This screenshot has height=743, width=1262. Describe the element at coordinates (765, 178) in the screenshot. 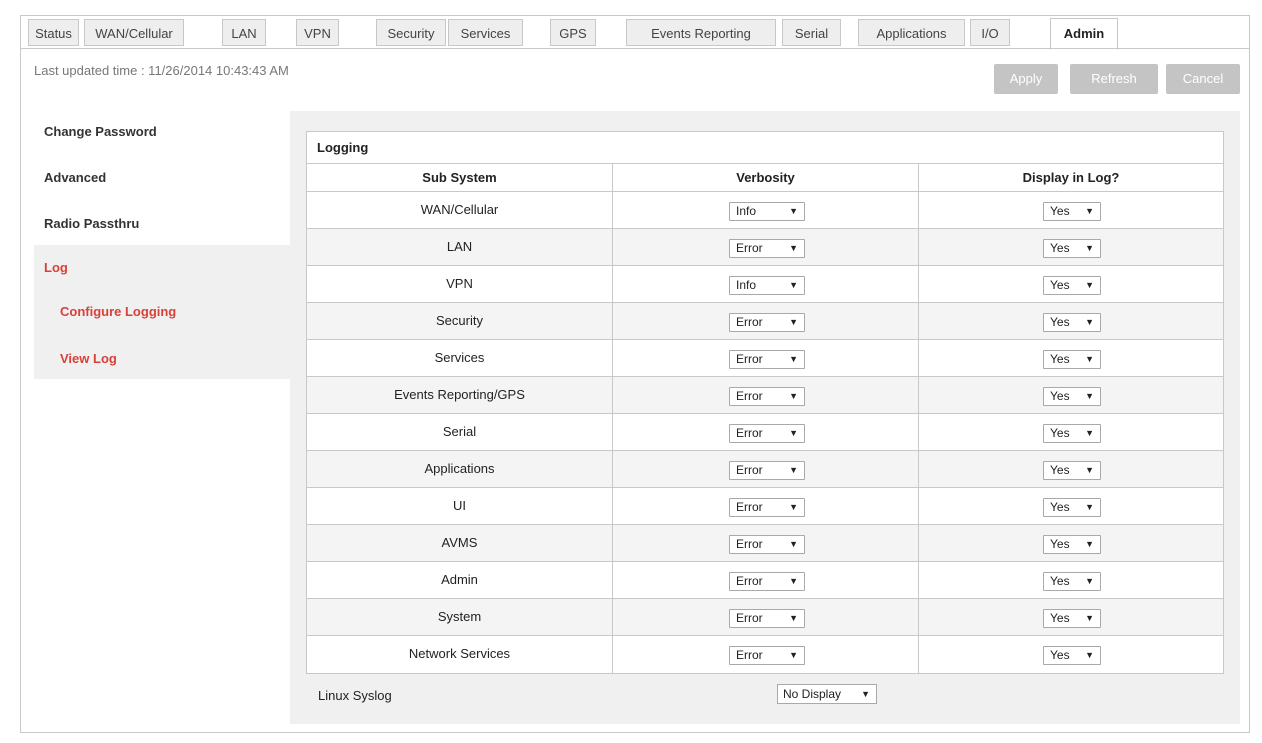

I see `logging-table-header: Sub System Verbosity Display in Log?` at that location.